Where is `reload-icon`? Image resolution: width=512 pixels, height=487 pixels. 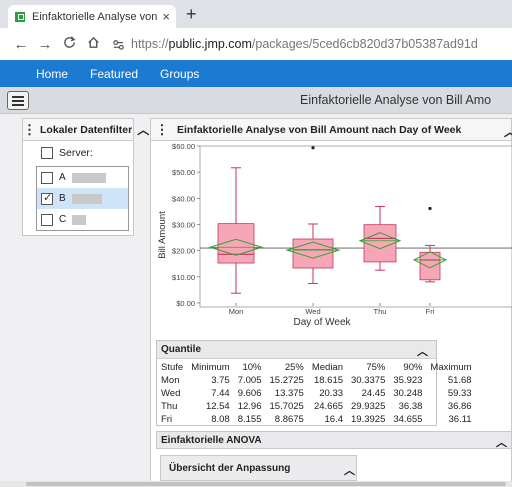 reload-icon is located at coordinates (69, 44).